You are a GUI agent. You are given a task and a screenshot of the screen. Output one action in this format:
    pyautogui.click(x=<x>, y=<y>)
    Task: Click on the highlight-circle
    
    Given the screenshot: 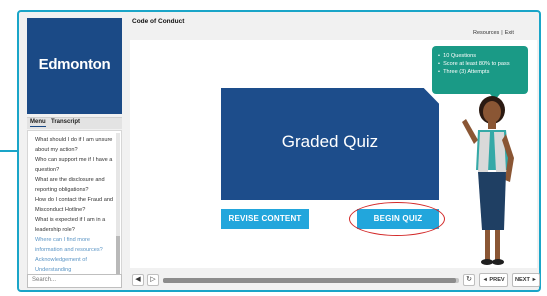 What is the action you would take?
    pyautogui.click(x=397, y=219)
    